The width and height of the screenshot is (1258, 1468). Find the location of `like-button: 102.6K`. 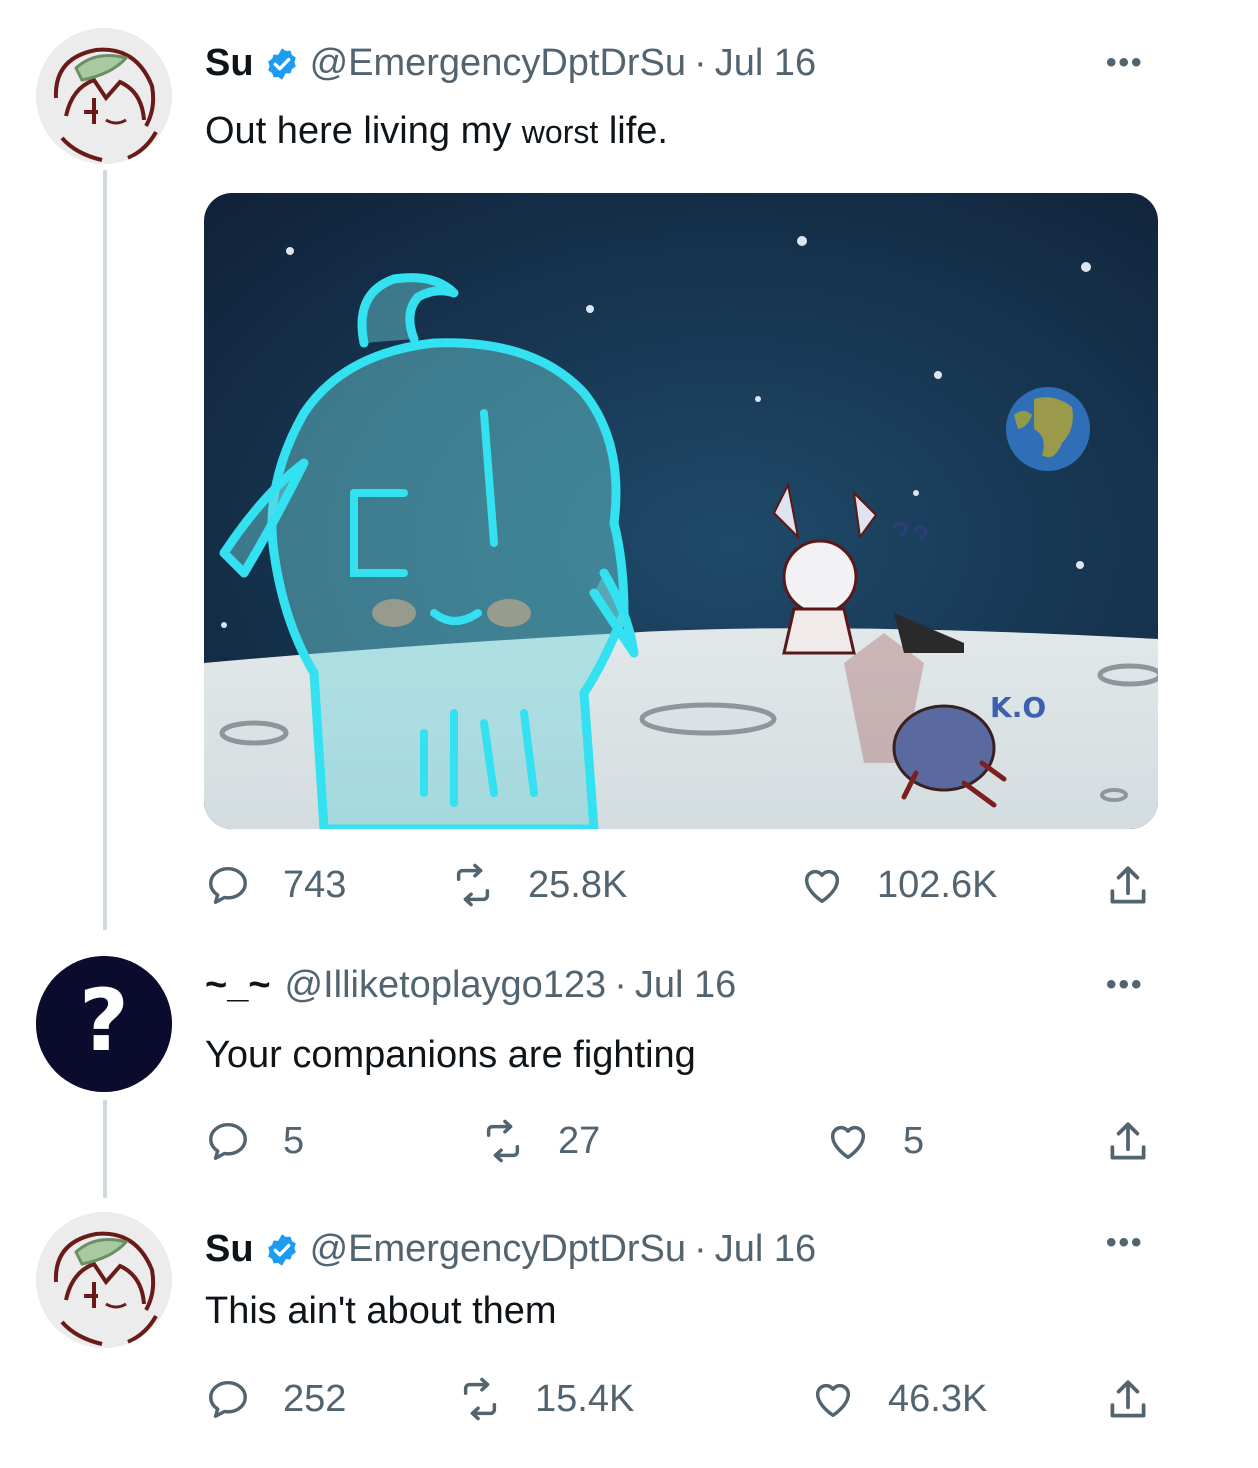

like-button: 102.6K is located at coordinates (898, 885).